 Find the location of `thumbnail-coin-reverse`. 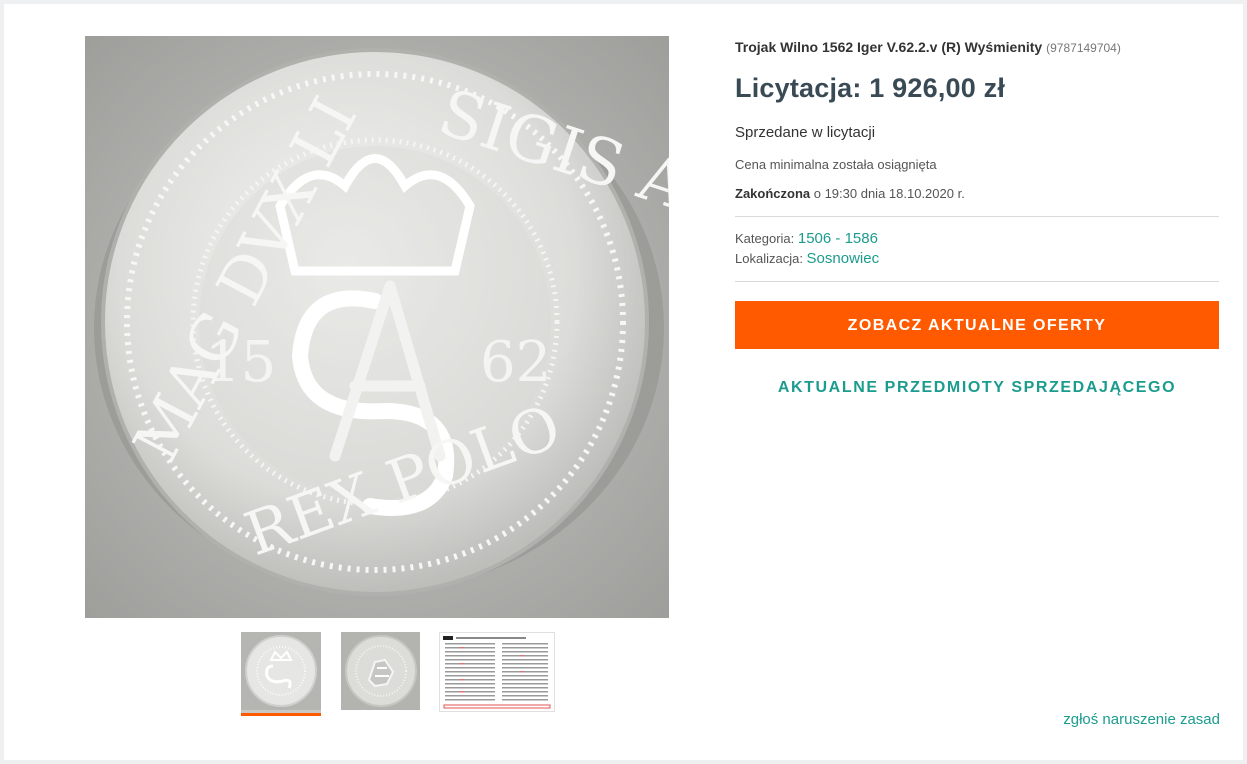

thumbnail-coin-reverse is located at coordinates (380, 671).